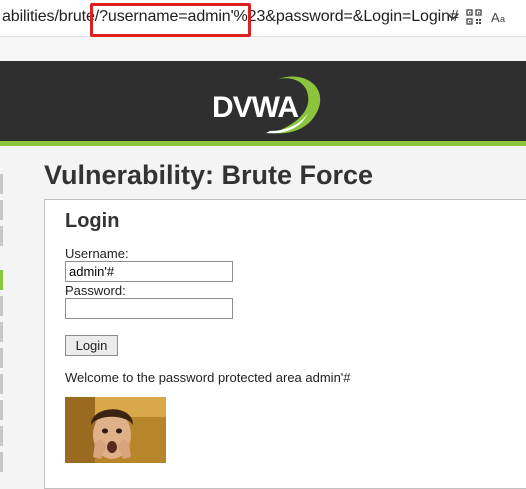 The width and height of the screenshot is (526, 489). What do you see at coordinates (51, 16) in the screenshot?
I see `url-prefix: abilities/brute/` at bounding box center [51, 16].